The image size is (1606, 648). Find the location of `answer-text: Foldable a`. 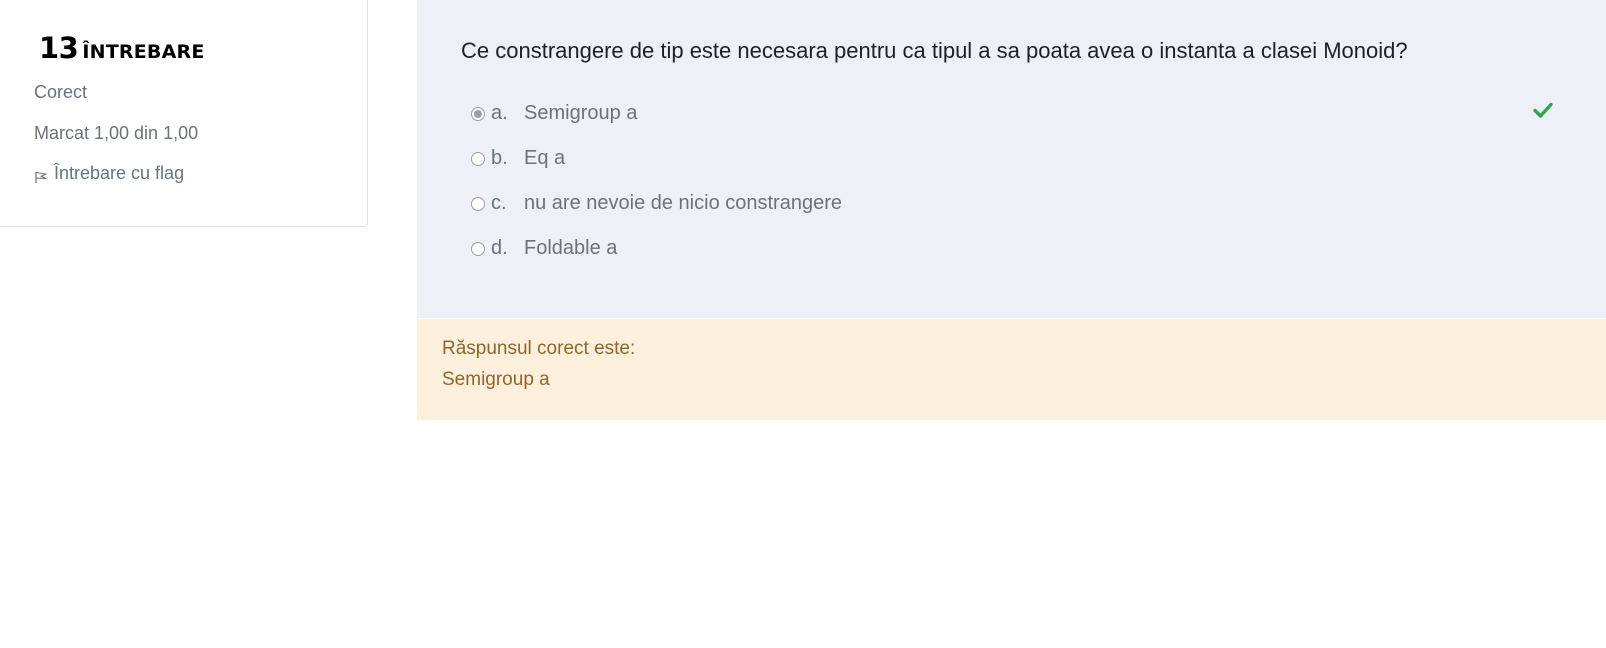

answer-text: Foldable a is located at coordinates (571, 248).